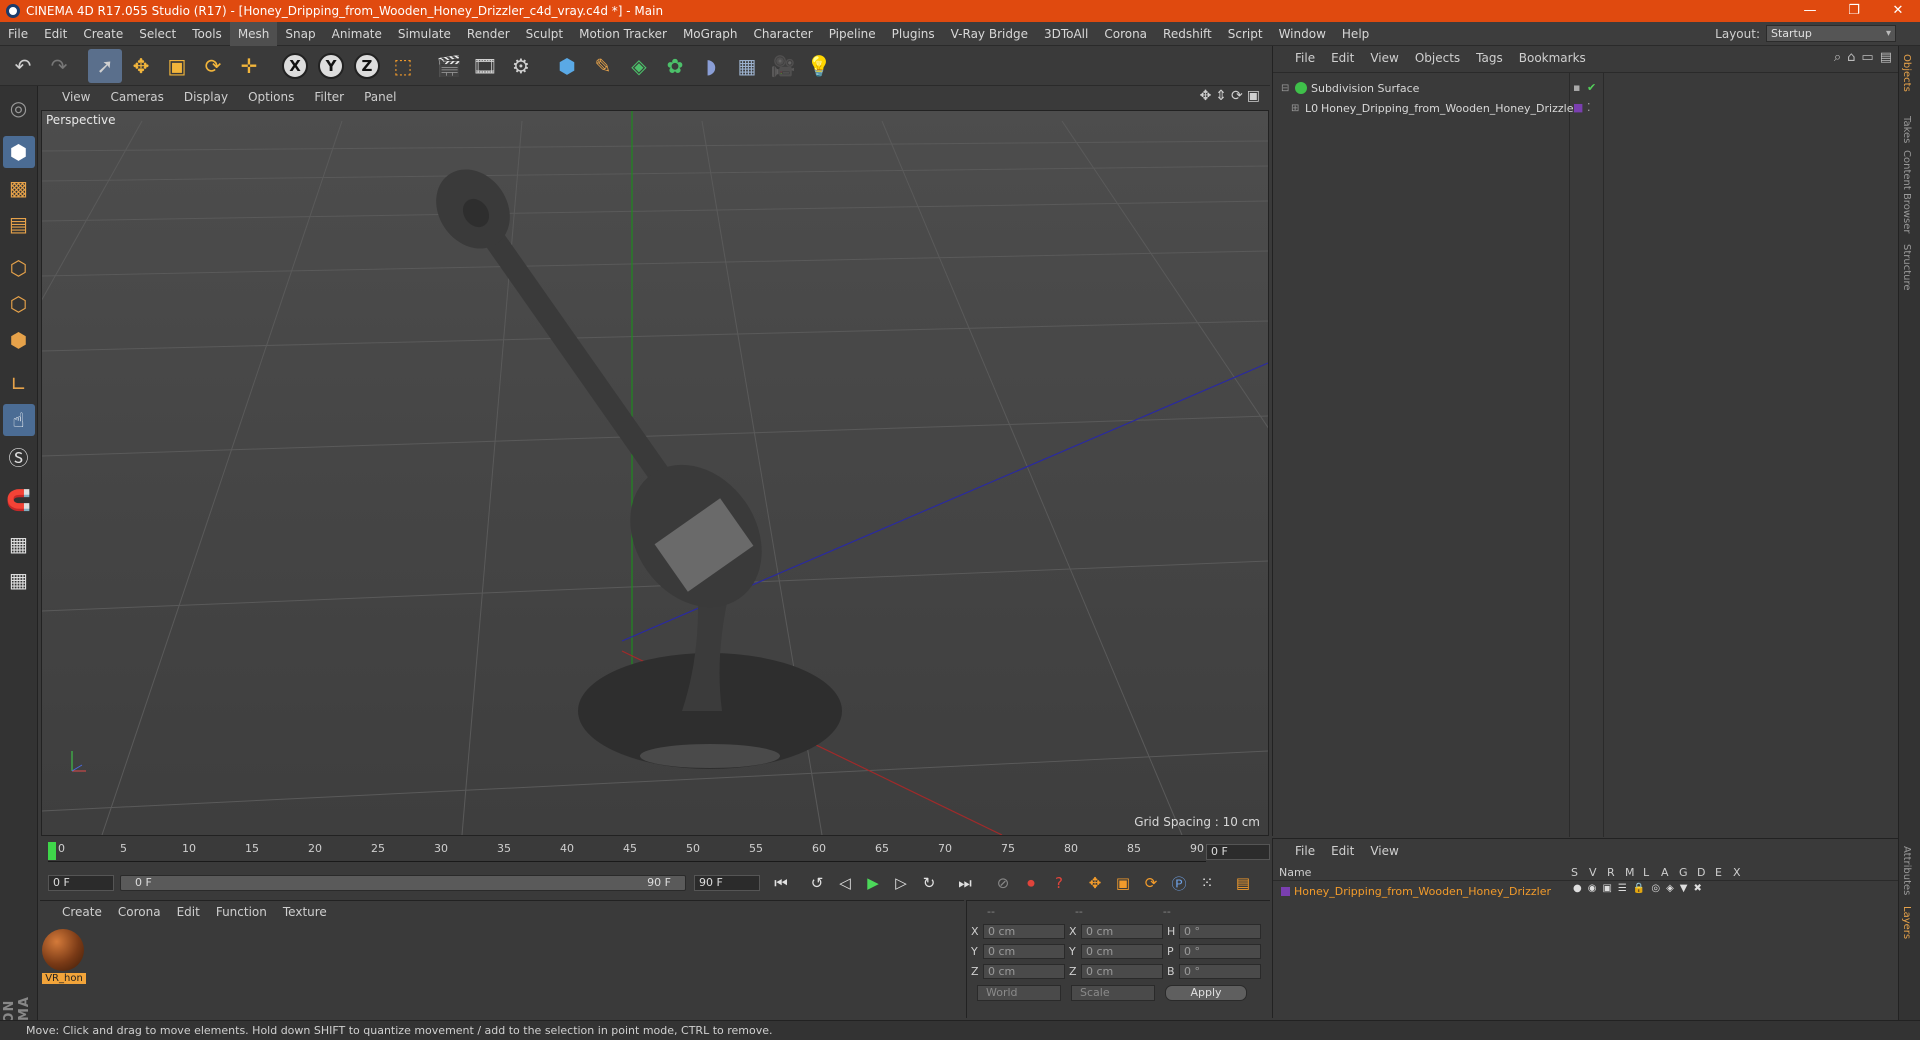 The height and width of the screenshot is (1040, 1920). Describe the element at coordinates (1220, 931) in the screenshot. I see `rotation-h-field: 0 °` at that location.